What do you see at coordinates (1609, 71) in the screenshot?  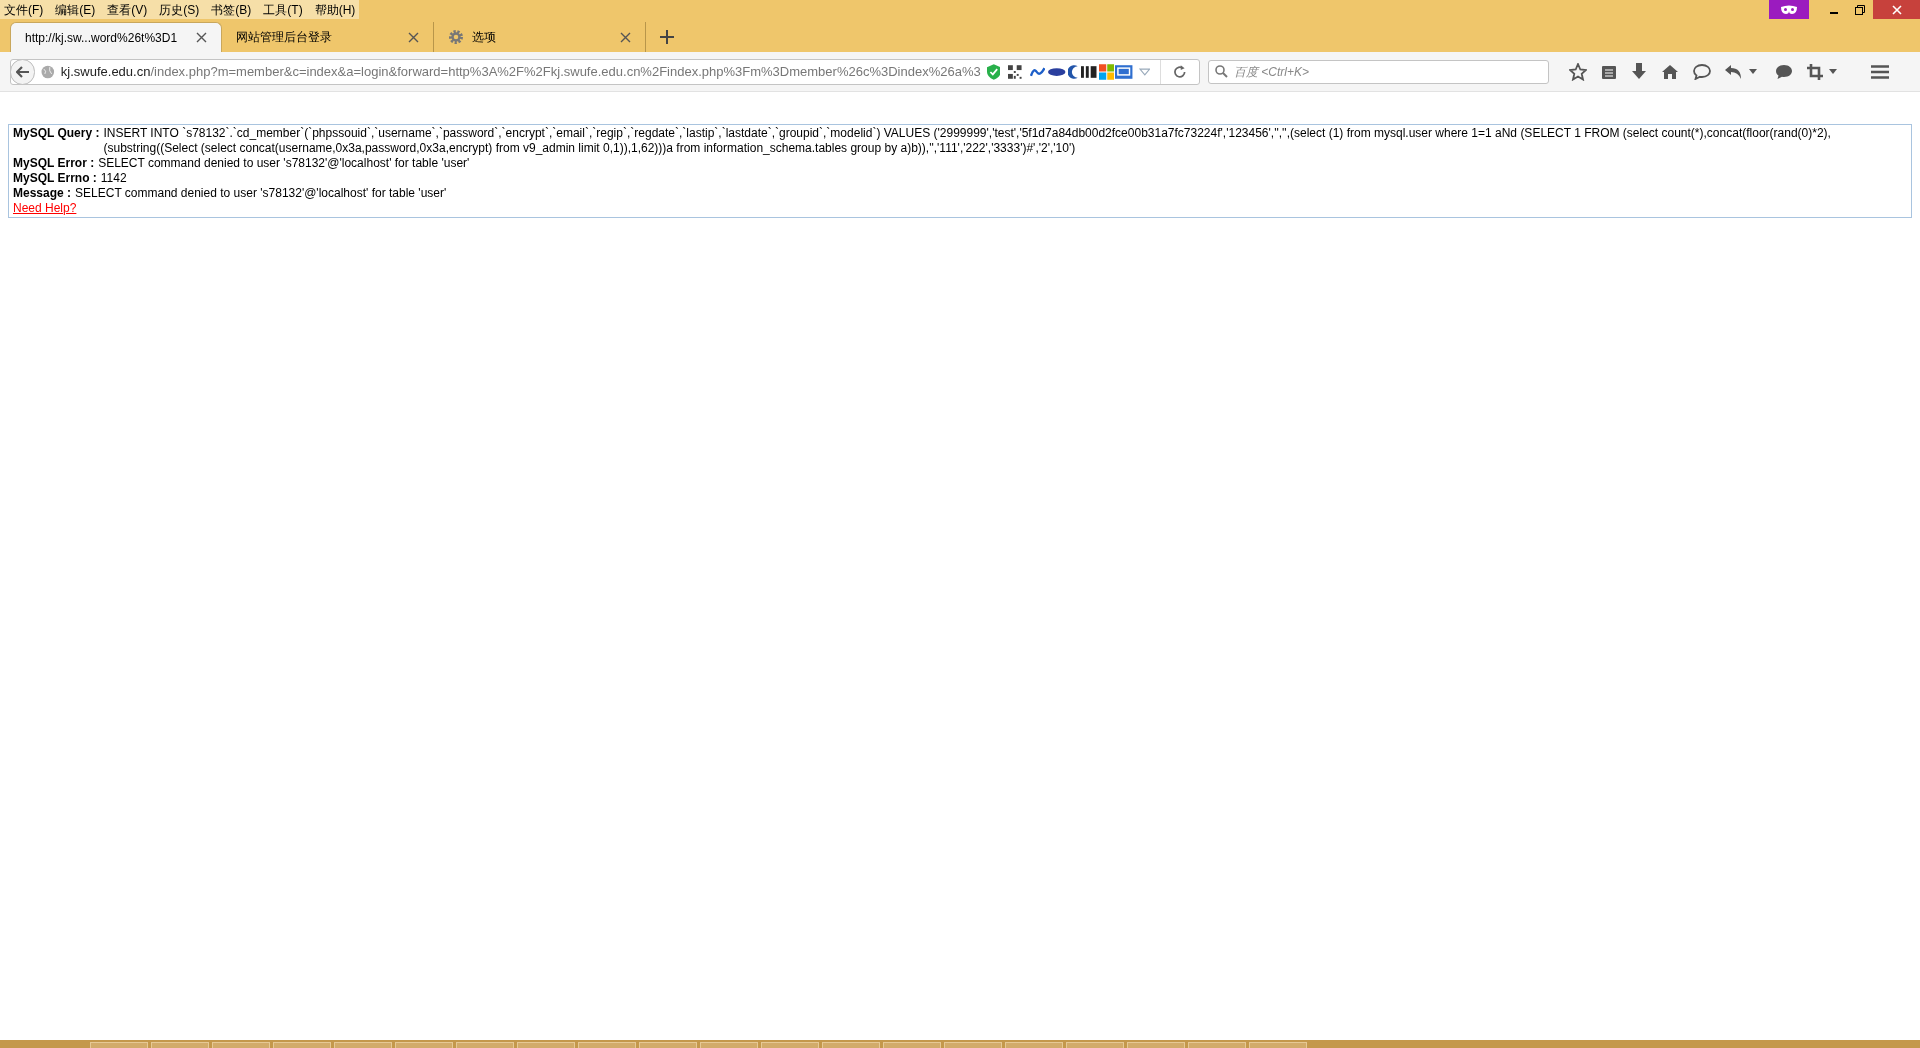 I see `reading-list-icon` at bounding box center [1609, 71].